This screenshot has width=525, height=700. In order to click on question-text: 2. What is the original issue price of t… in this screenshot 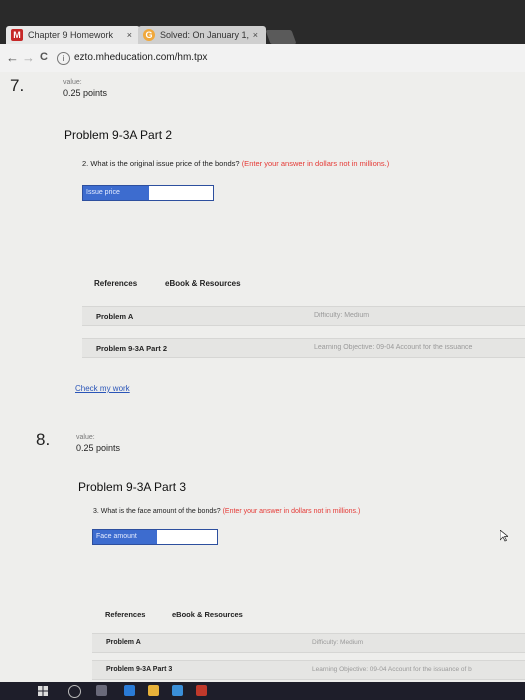, I will do `click(235, 163)`.